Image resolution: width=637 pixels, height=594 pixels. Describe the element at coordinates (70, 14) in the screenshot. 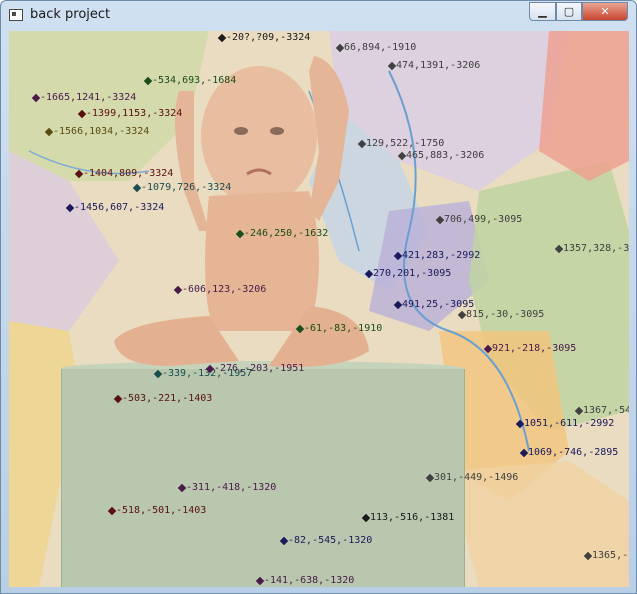

I see `window-title: back project` at that location.